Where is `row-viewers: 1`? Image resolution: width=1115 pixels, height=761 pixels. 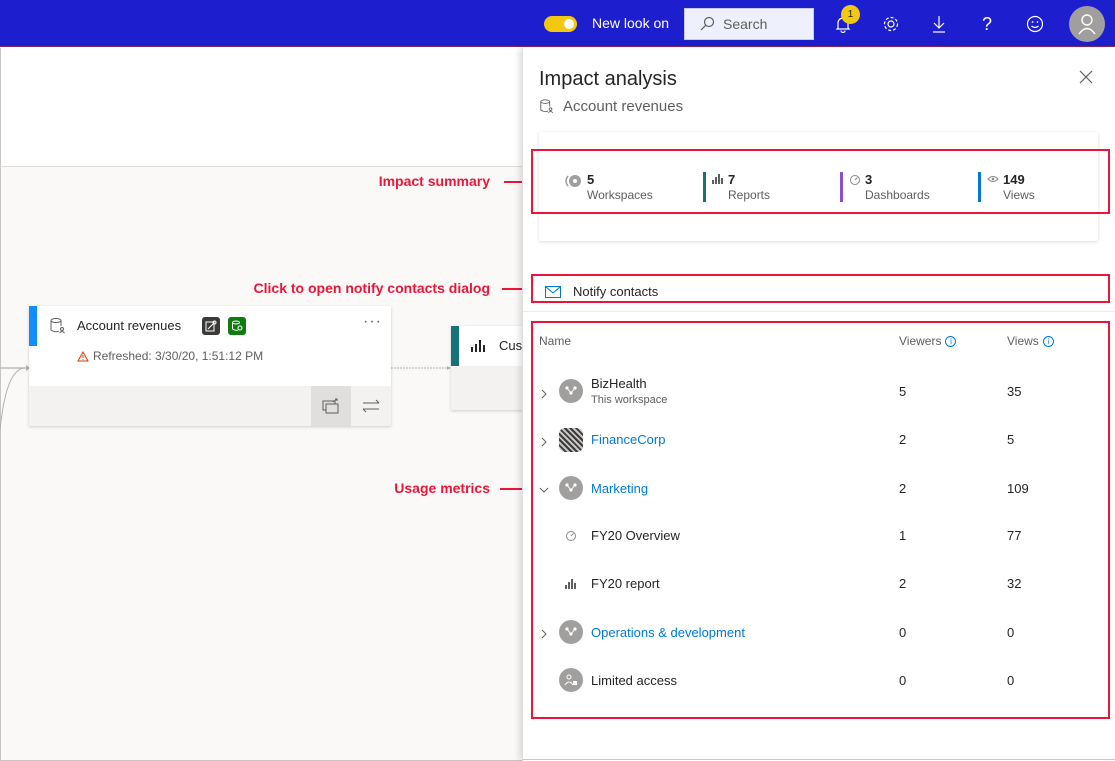
row-viewers: 1 is located at coordinates (903, 535).